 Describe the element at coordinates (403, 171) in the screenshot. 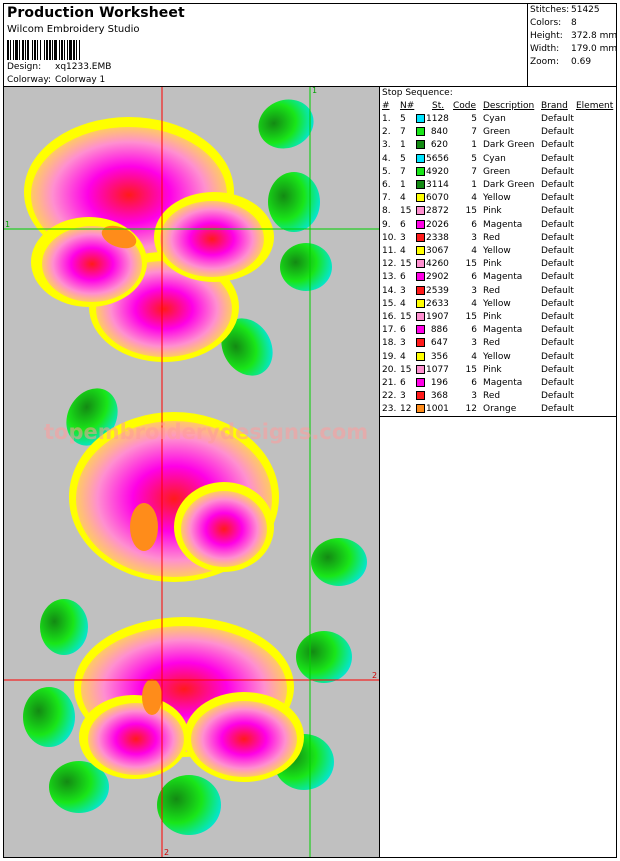

I see `row-needle: 7` at that location.